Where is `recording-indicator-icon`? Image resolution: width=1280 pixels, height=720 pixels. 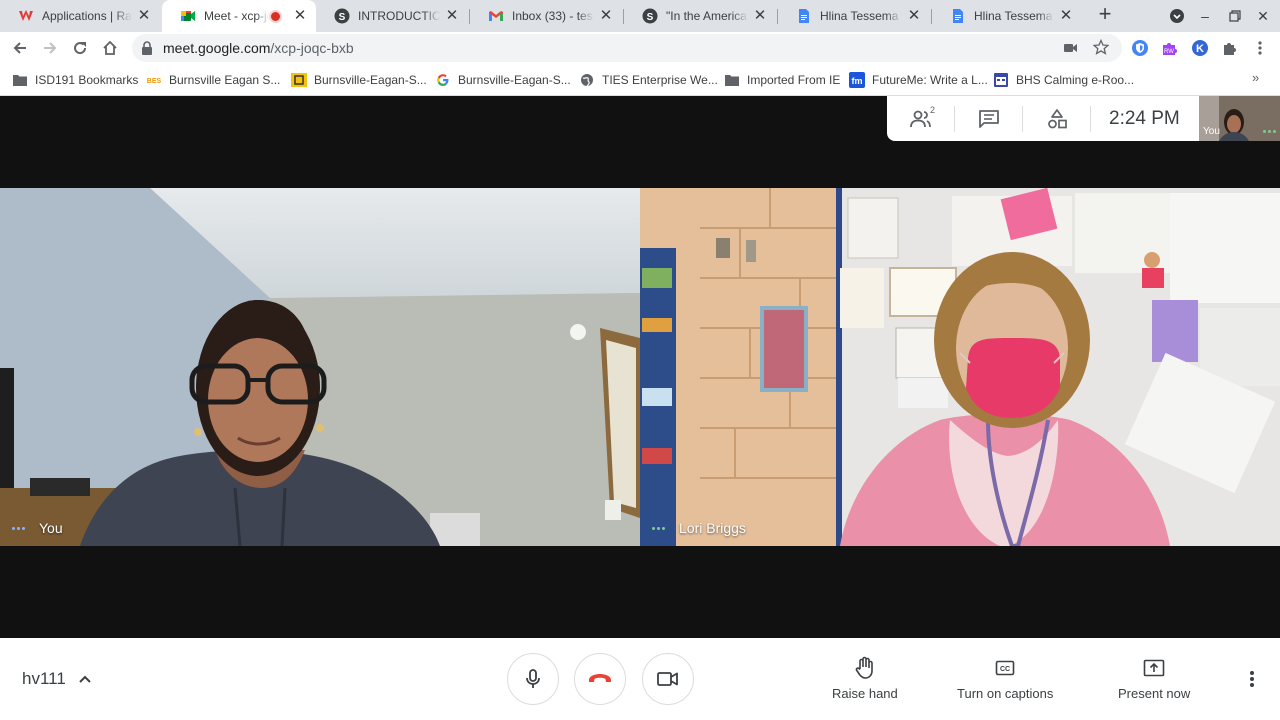
recording-indicator-icon is located at coordinates (275, 16).